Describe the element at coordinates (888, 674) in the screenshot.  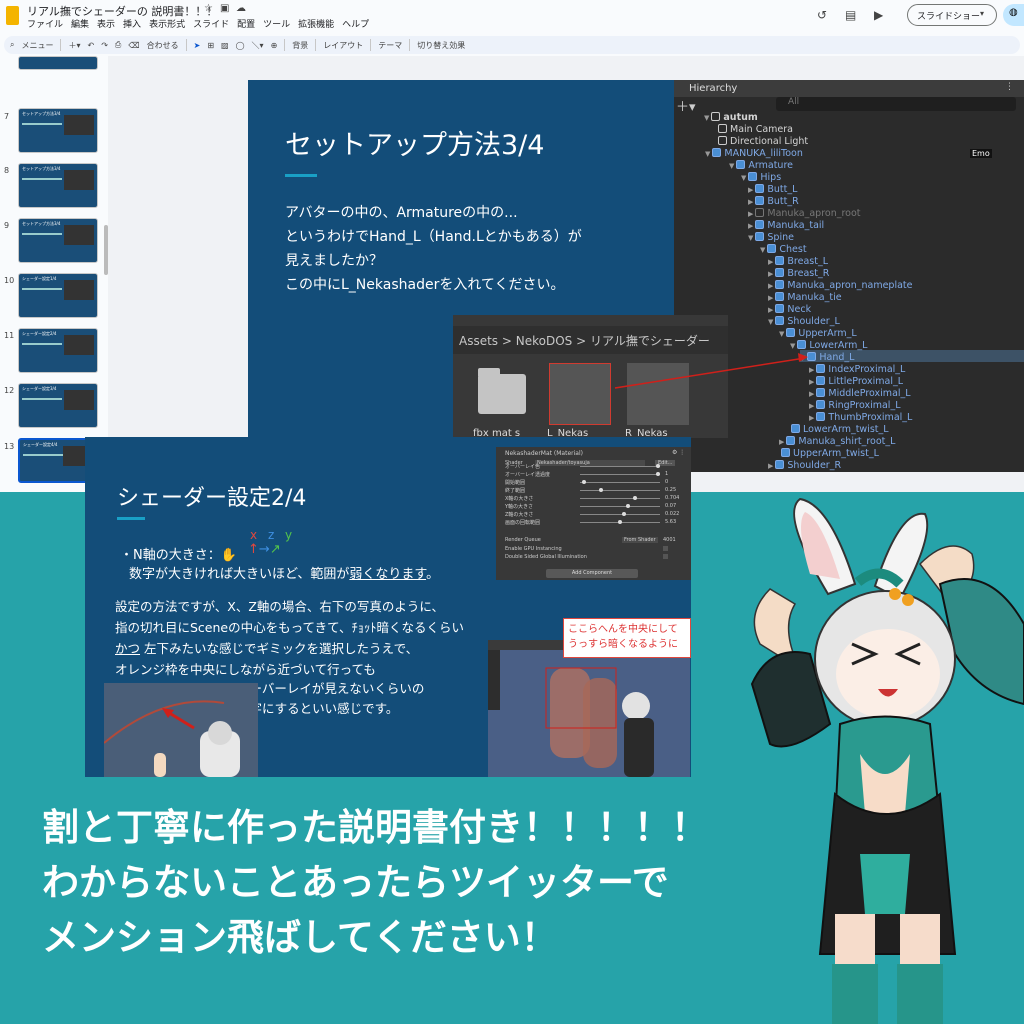
I see `face` at that location.